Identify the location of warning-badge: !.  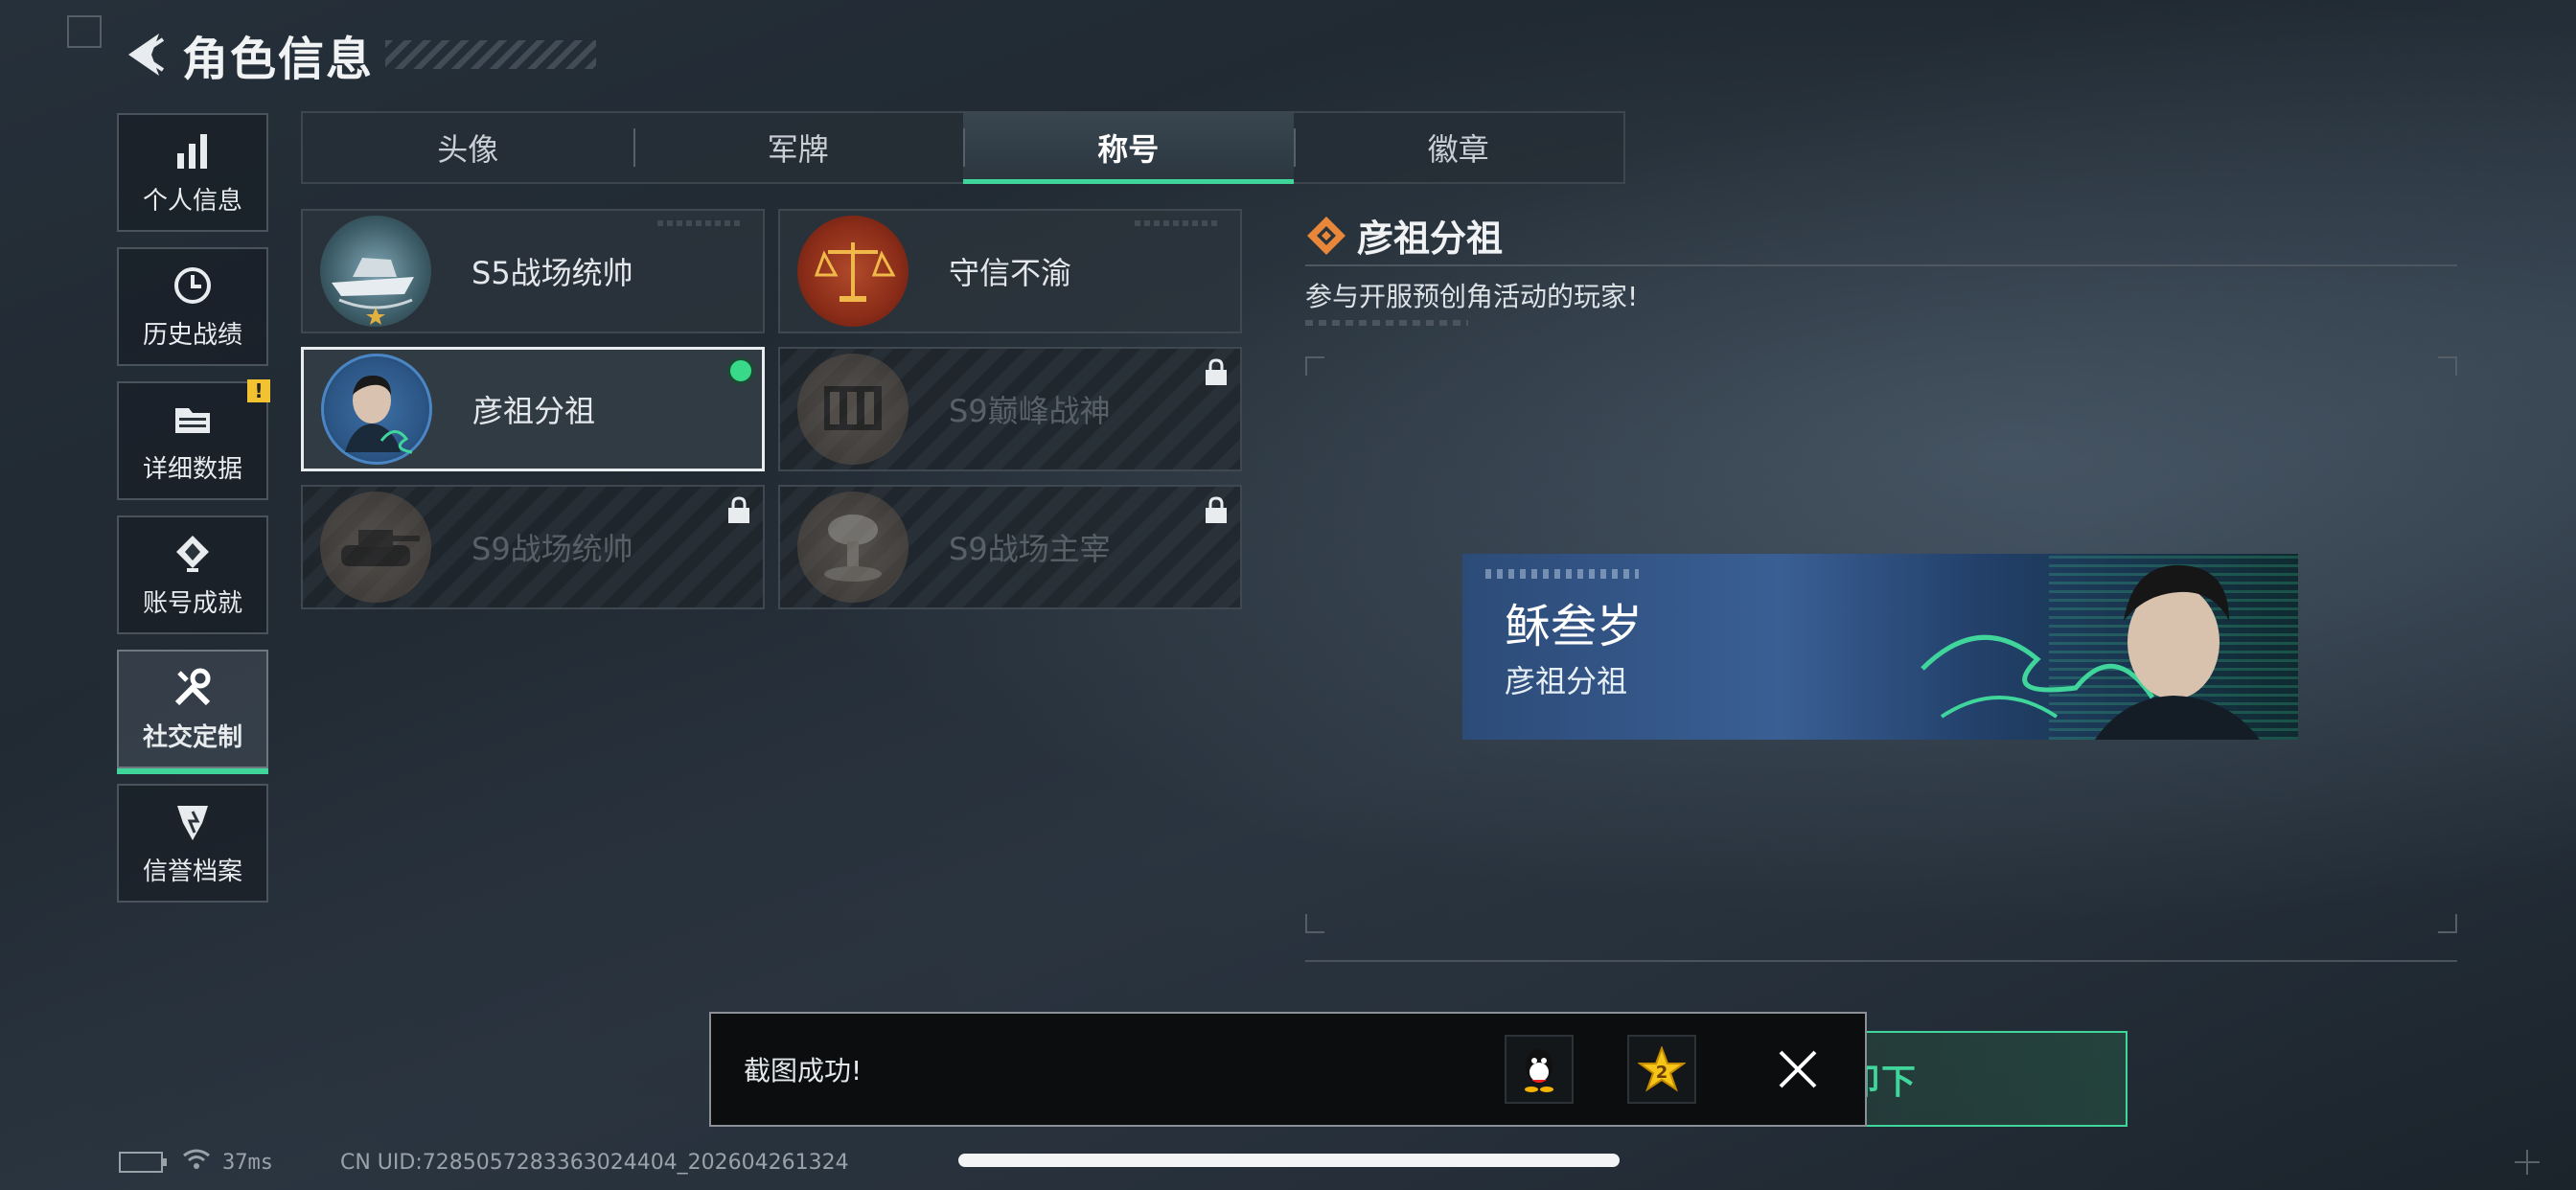
(258, 390).